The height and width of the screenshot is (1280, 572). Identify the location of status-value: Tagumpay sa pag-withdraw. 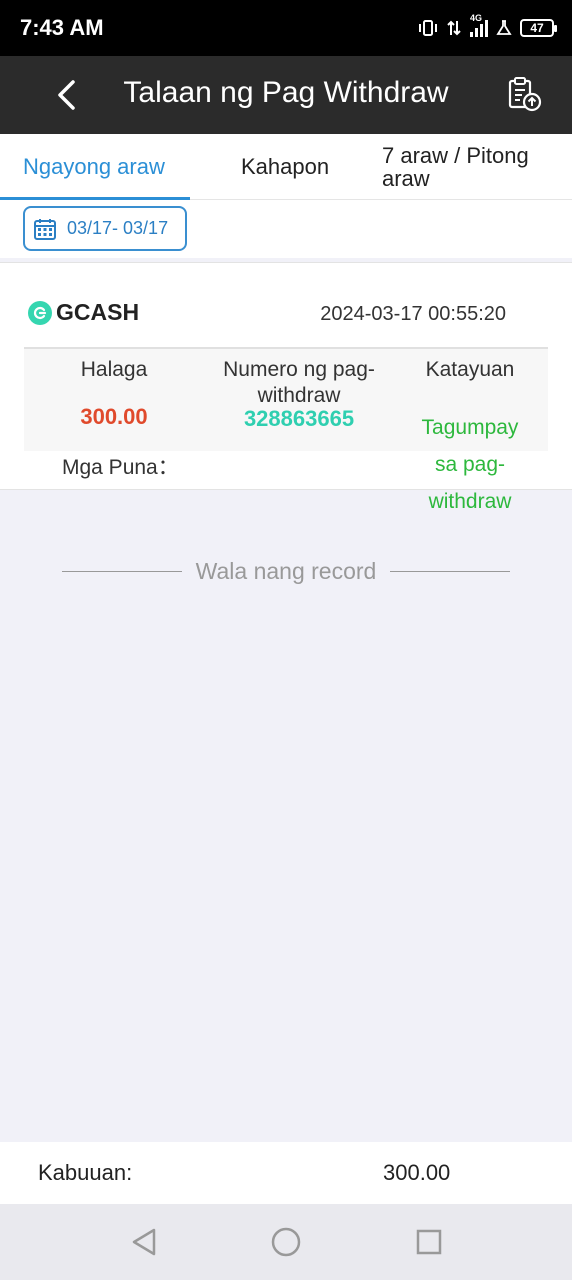
(470, 464).